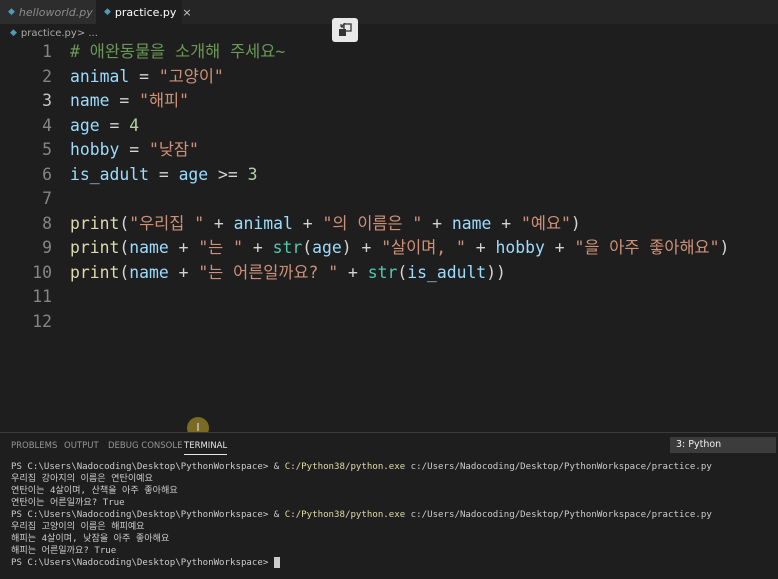  I want to click on tab-output: OUTPUT, so click(81, 446).